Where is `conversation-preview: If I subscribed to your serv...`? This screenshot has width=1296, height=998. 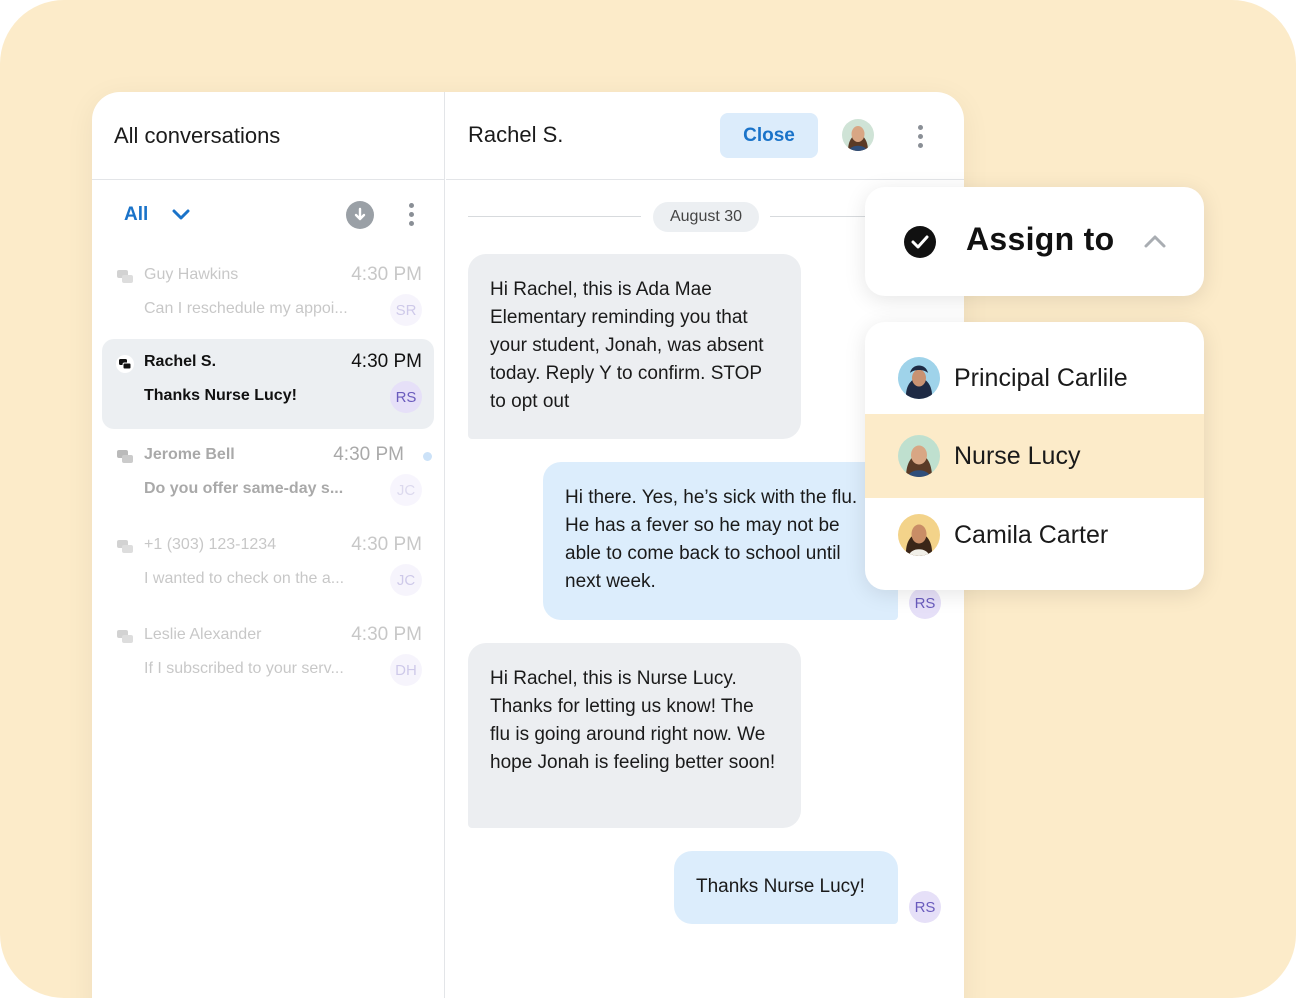
conversation-preview: If I subscribed to your serv... is located at coordinates (244, 668).